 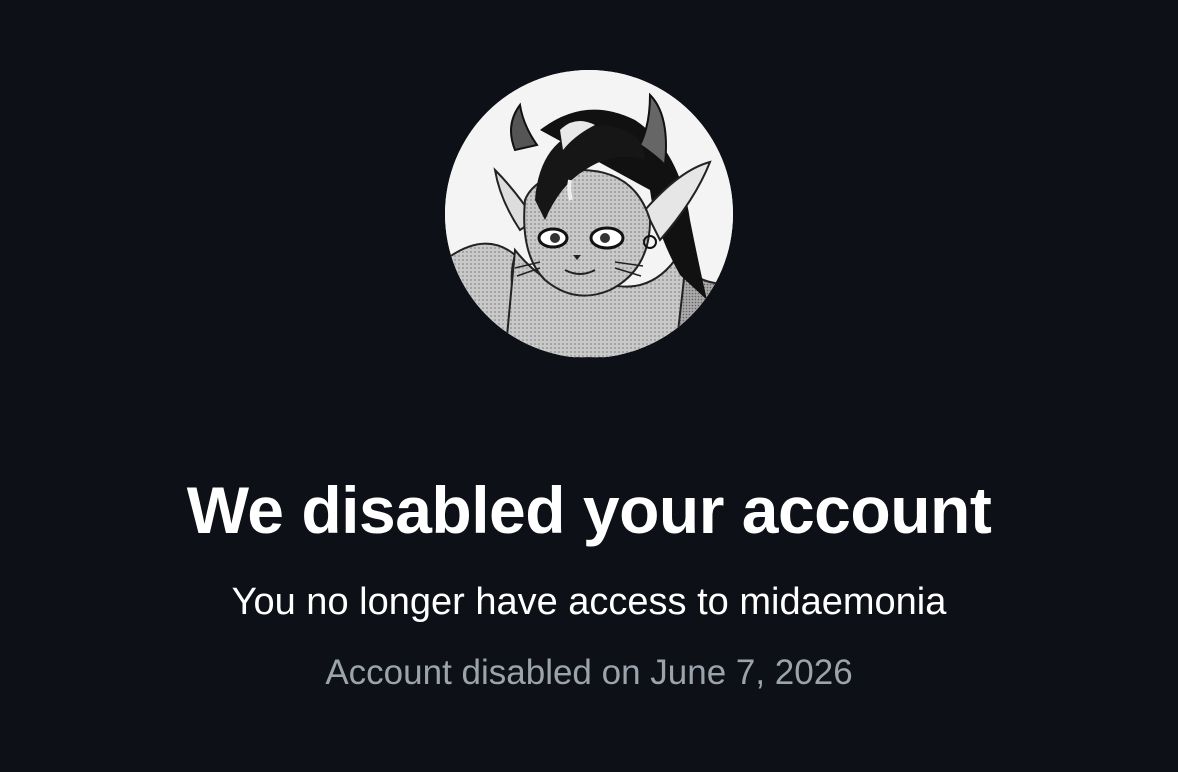 What do you see at coordinates (589, 602) in the screenshot?
I see `access-message: You no longer have access to midaemonia` at bounding box center [589, 602].